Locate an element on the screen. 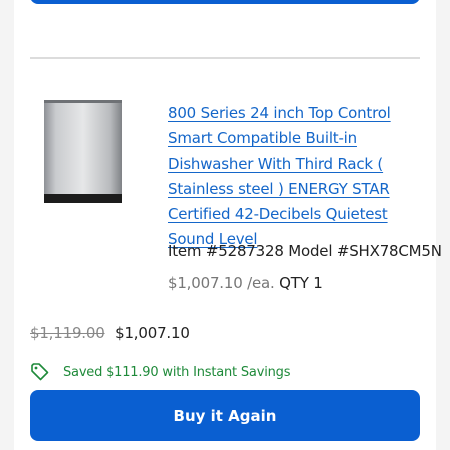  product-image is located at coordinates (83, 153).